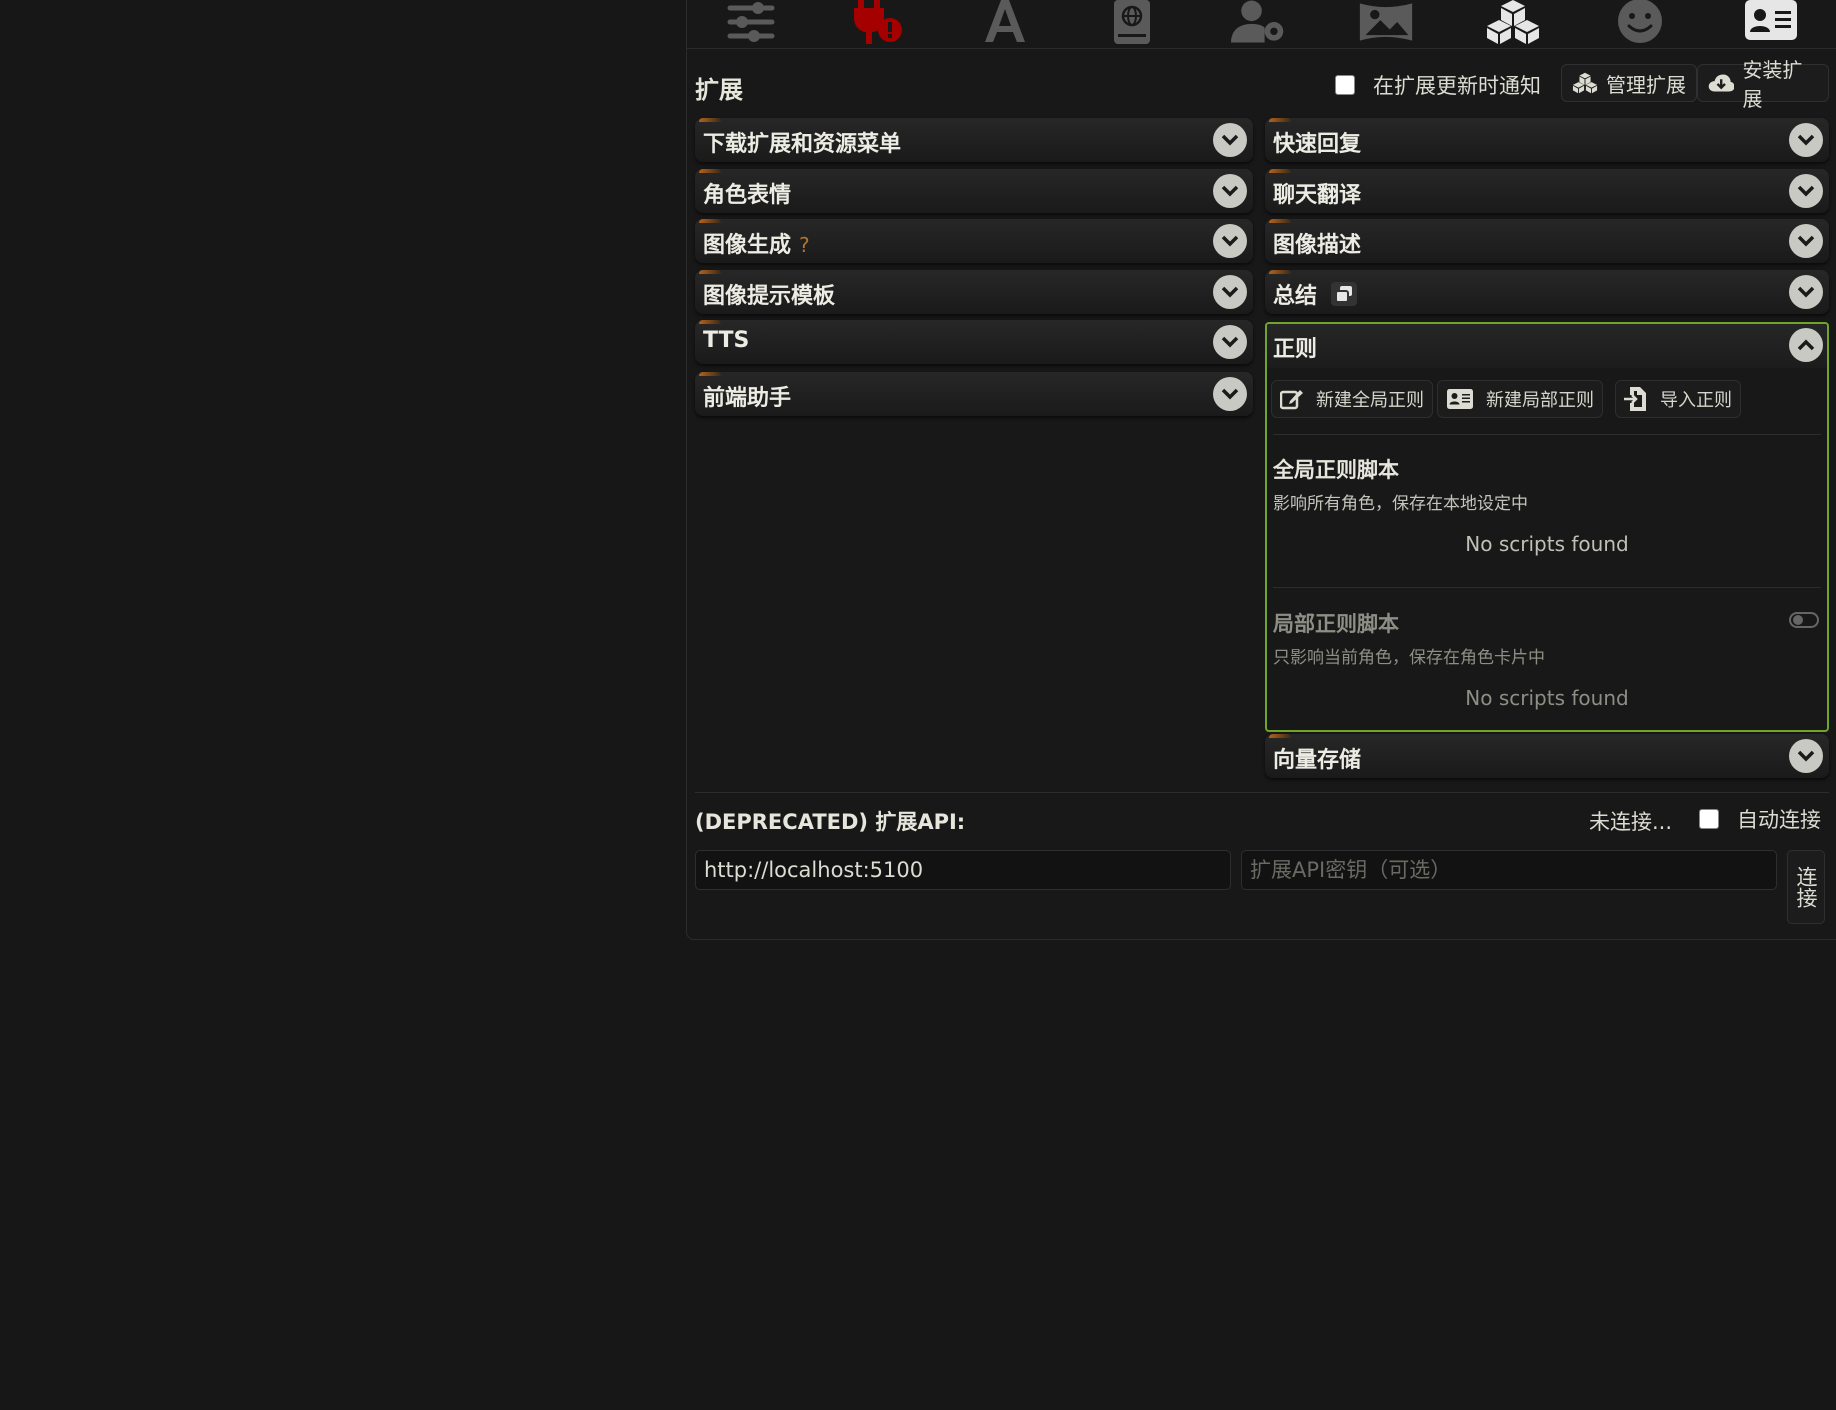 The width and height of the screenshot is (1836, 1410). Describe the element at coordinates (747, 398) in the screenshot. I see `drawer-label: 前端助手` at that location.